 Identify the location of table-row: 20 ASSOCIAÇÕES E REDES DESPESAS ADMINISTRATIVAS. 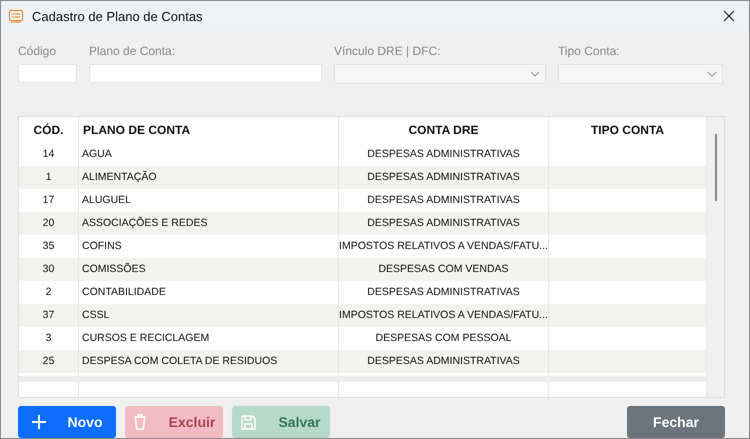
(363, 223).